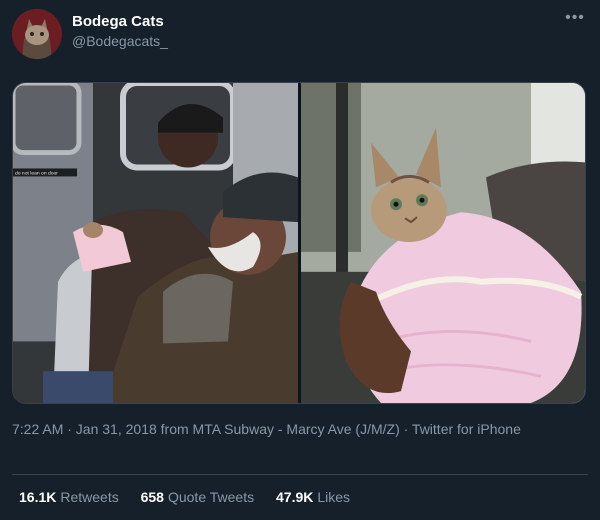 The image size is (600, 520). Describe the element at coordinates (295, 497) in the screenshot. I see `likes-count: 47.9K` at that location.